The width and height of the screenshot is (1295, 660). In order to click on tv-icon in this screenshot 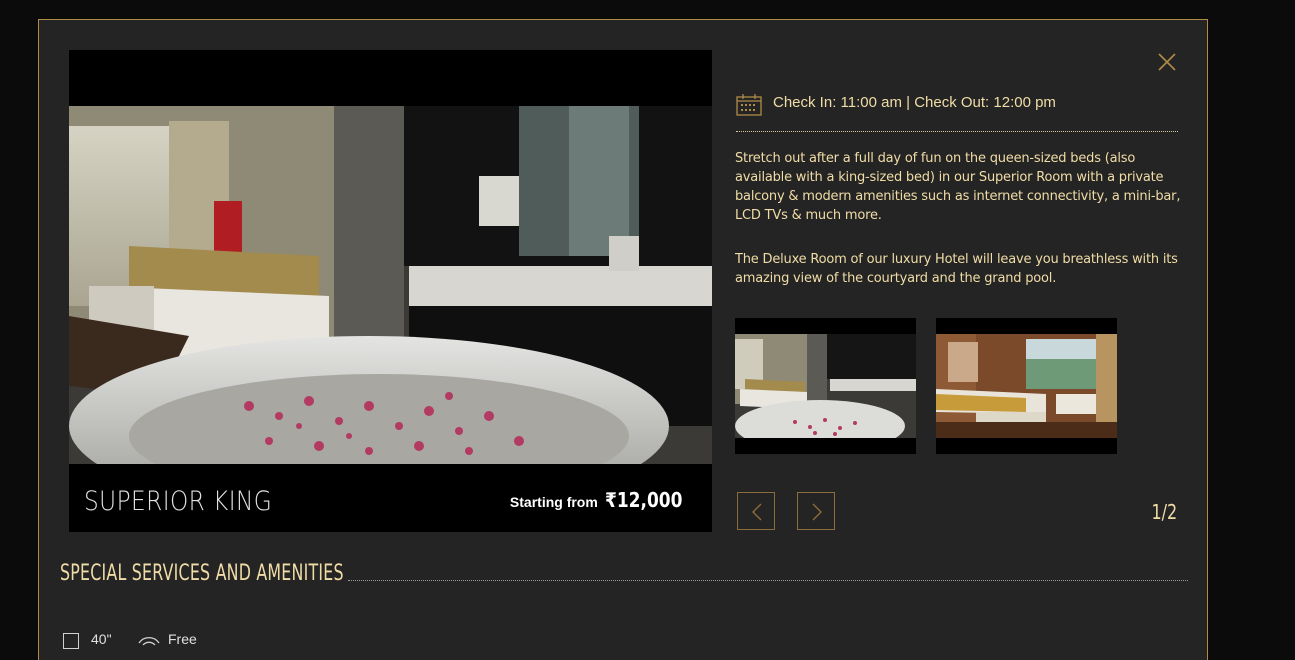, I will do `click(71, 641)`.